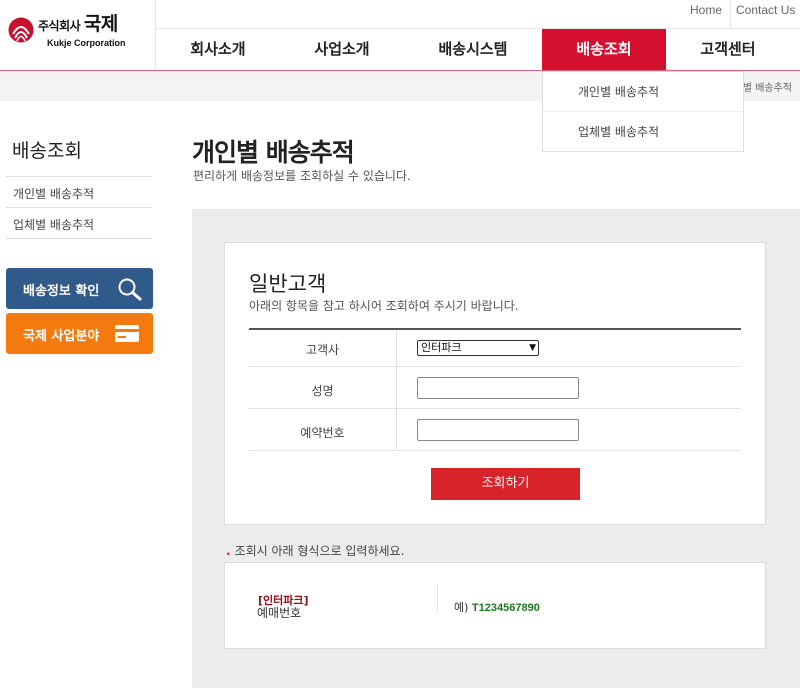  I want to click on input-format-note: . 조회시 아래 형식으로 입력하세요., so click(315, 550).